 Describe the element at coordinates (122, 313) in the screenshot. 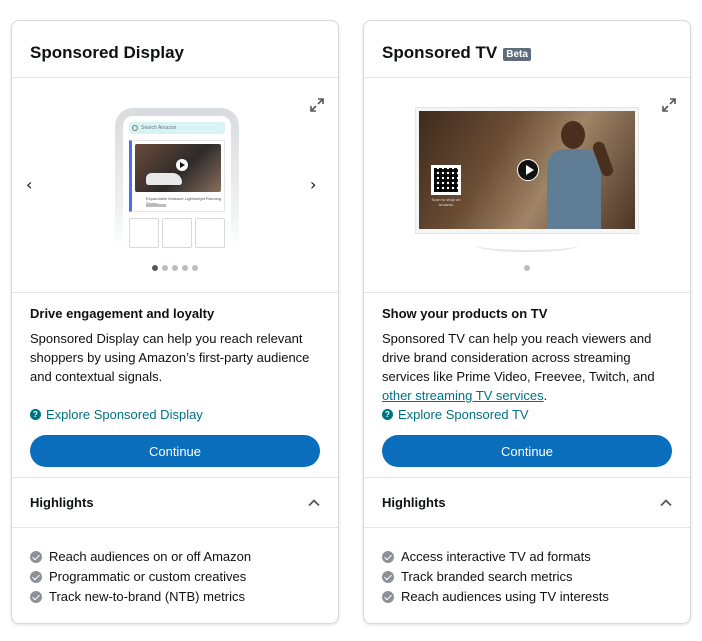

I see `card-heading: Drive engagement and loyalty` at that location.